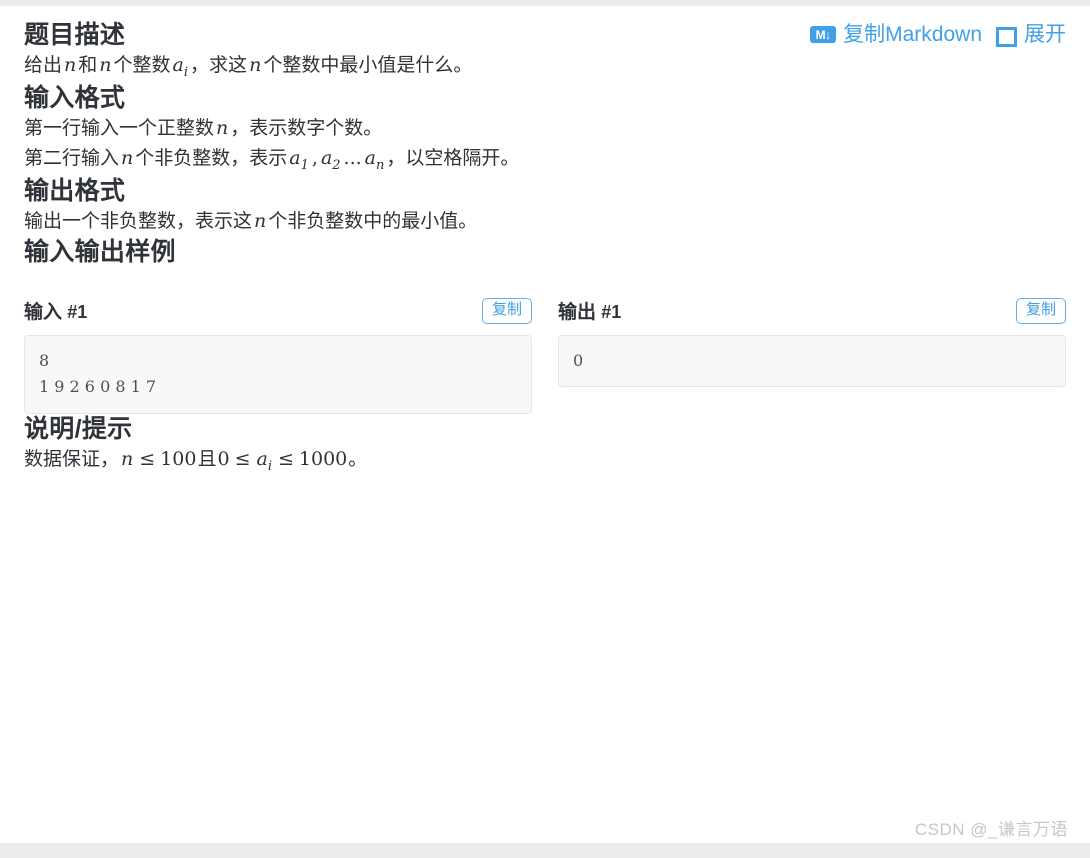 The width and height of the screenshot is (1090, 858). I want to click on note-var-n: n, so click(127, 458).